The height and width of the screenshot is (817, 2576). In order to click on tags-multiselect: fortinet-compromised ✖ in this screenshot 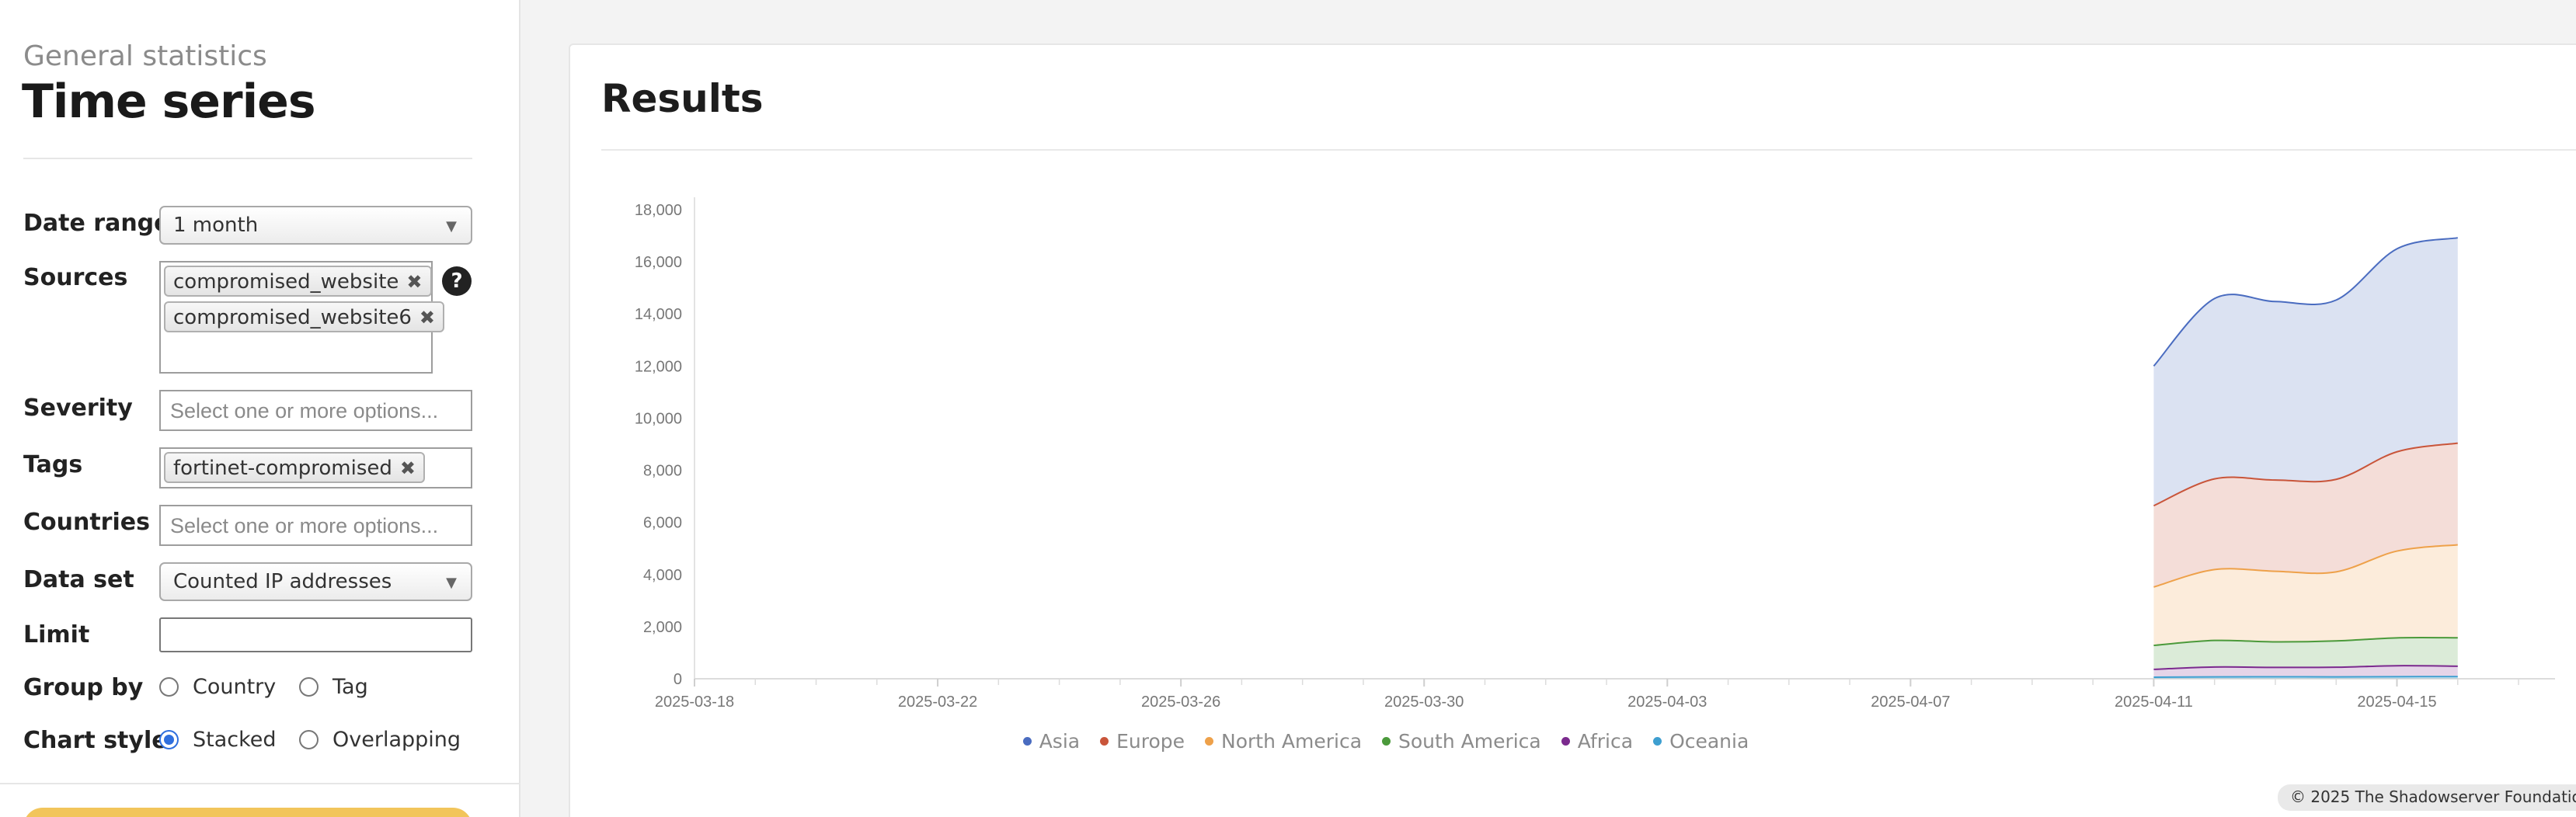, I will do `click(315, 467)`.